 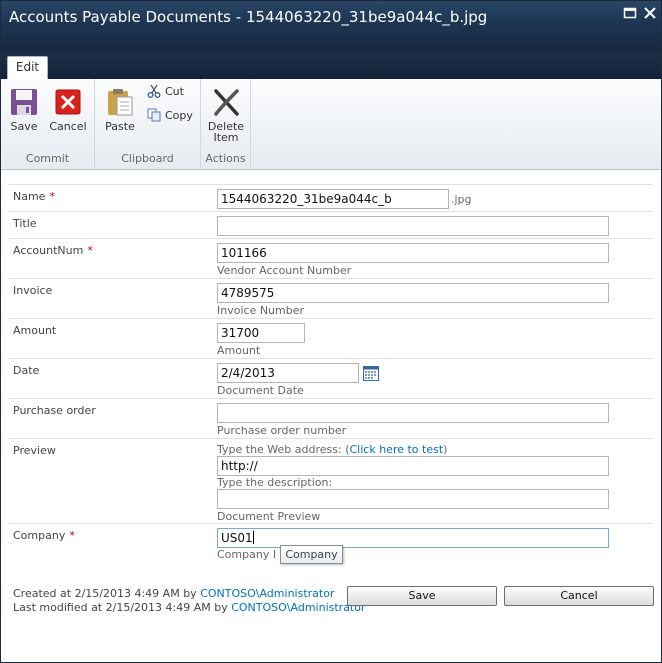 What do you see at coordinates (260, 390) in the screenshot?
I see `date-description: Document Date` at bounding box center [260, 390].